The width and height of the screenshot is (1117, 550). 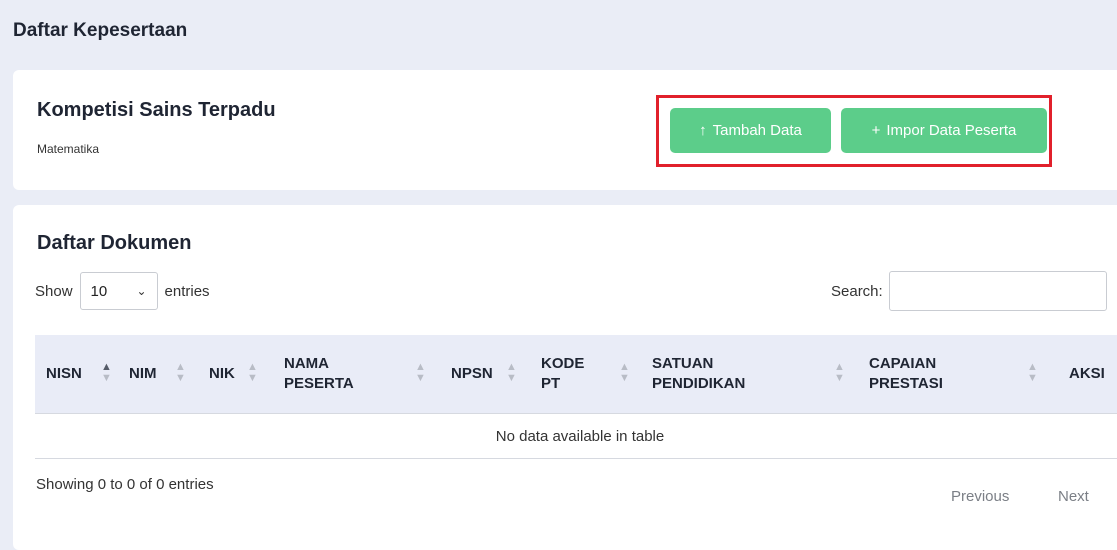 What do you see at coordinates (491, 374) in the screenshot?
I see `column-header-npsn: NPSN ▲ ▼` at bounding box center [491, 374].